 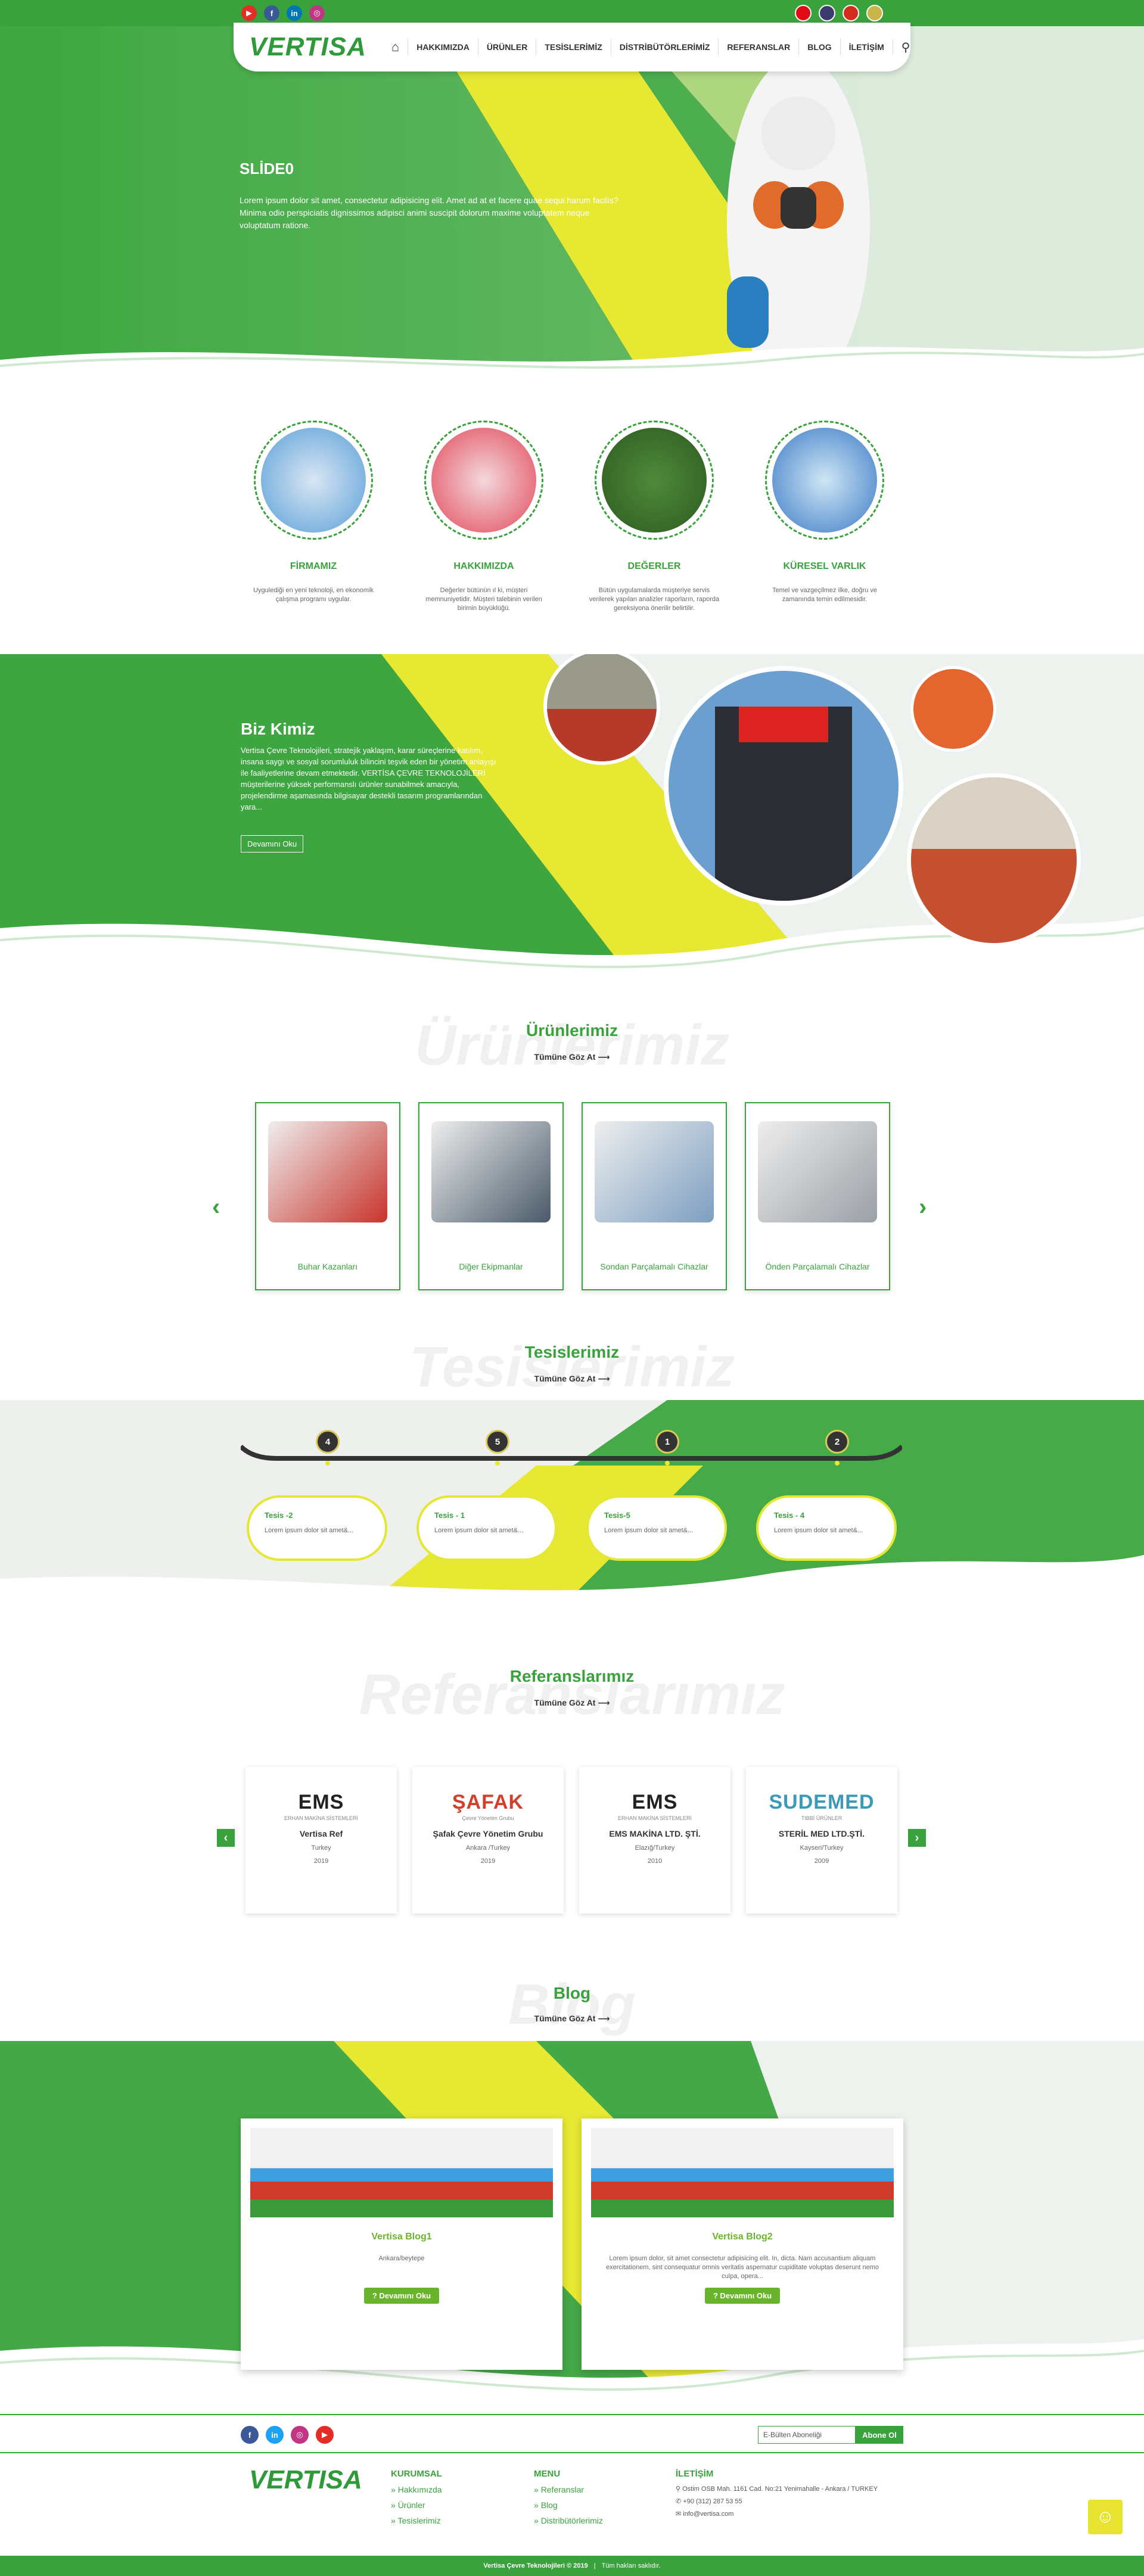 What do you see at coordinates (667, 1442) in the screenshot?
I see `facility-number: 1` at bounding box center [667, 1442].